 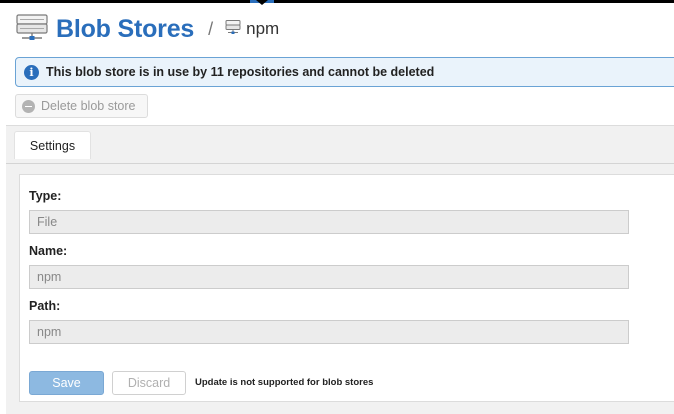 I want to click on breadcrumb-current: npm, so click(x=263, y=28).